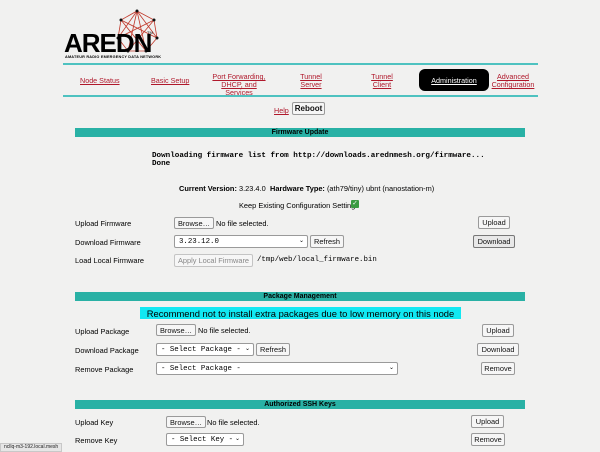  I want to click on reboot-button: Reboot, so click(308, 108).